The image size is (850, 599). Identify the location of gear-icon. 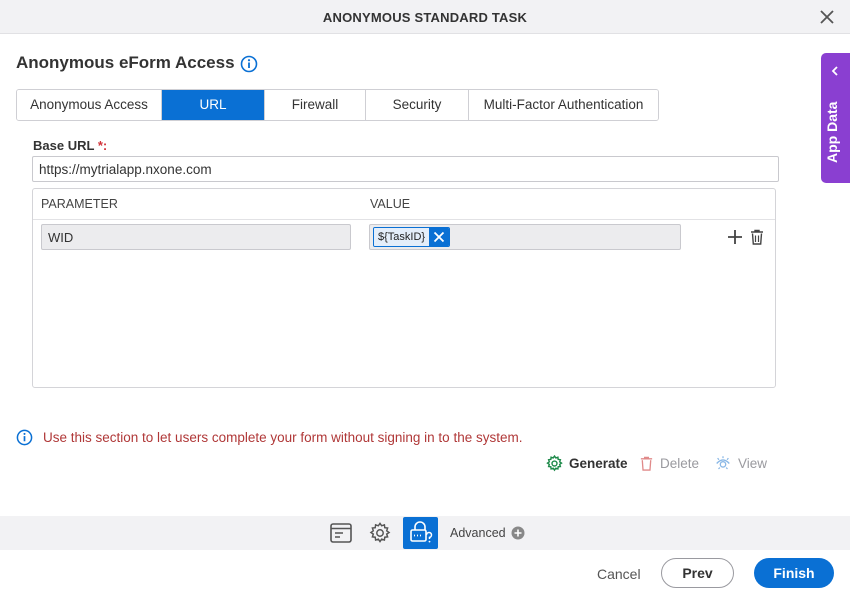
(554, 462).